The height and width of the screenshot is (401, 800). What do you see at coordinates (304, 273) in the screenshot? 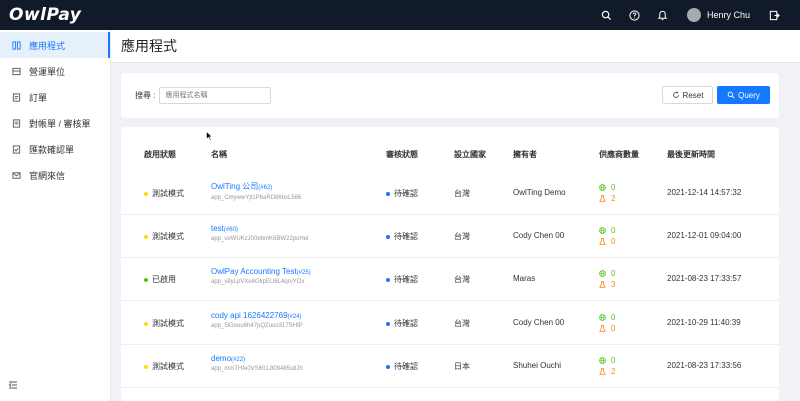
I see `app-number: (#25)` at bounding box center [304, 273].